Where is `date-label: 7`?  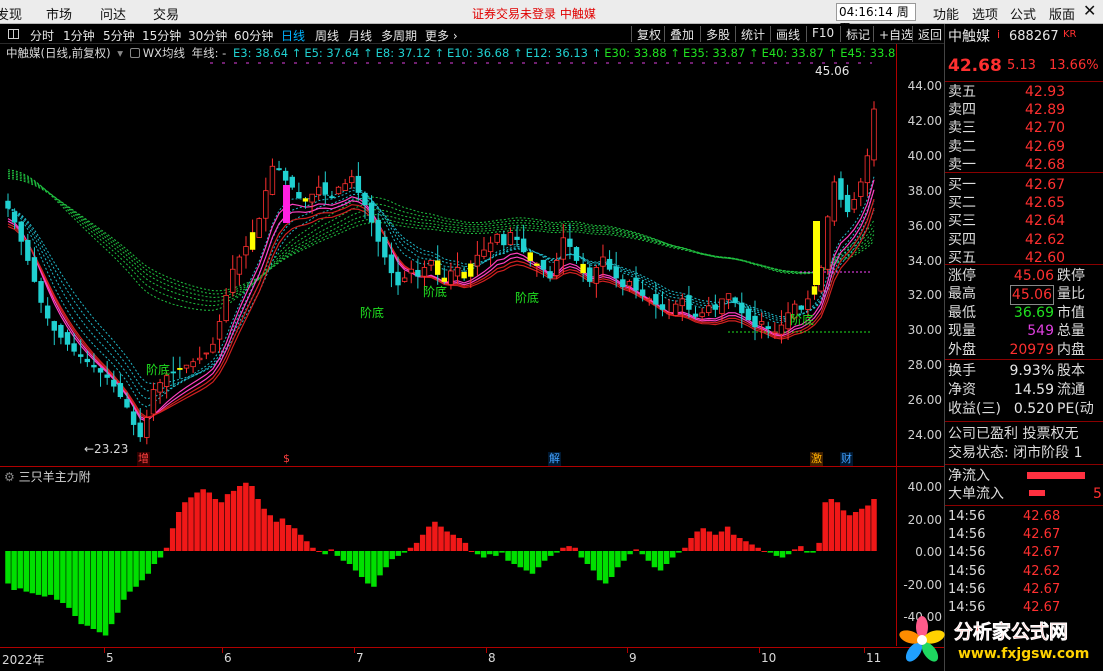
date-label: 7 is located at coordinates (360, 658).